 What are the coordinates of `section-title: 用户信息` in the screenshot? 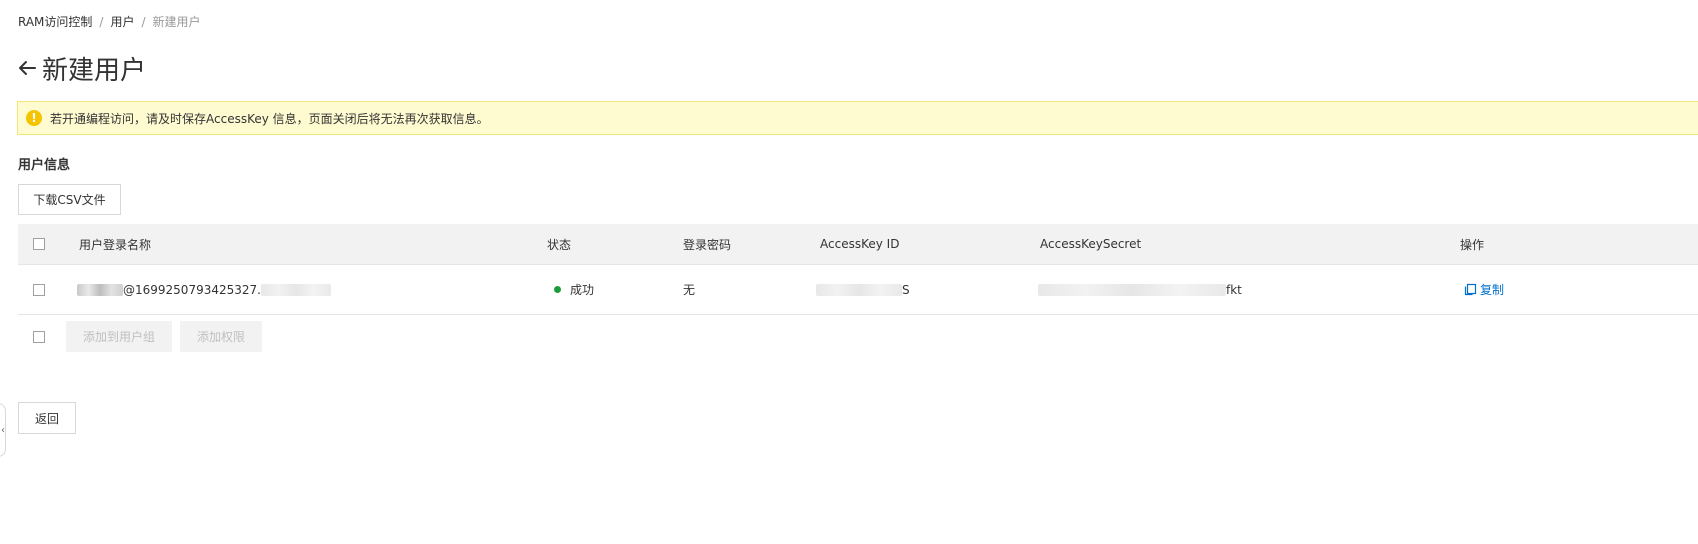 It's located at (44, 165).